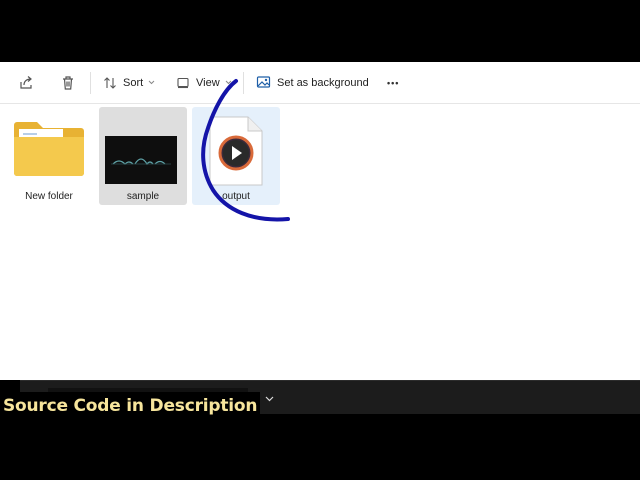 The height and width of the screenshot is (480, 640). What do you see at coordinates (49, 150) in the screenshot?
I see `folder-icon` at bounding box center [49, 150].